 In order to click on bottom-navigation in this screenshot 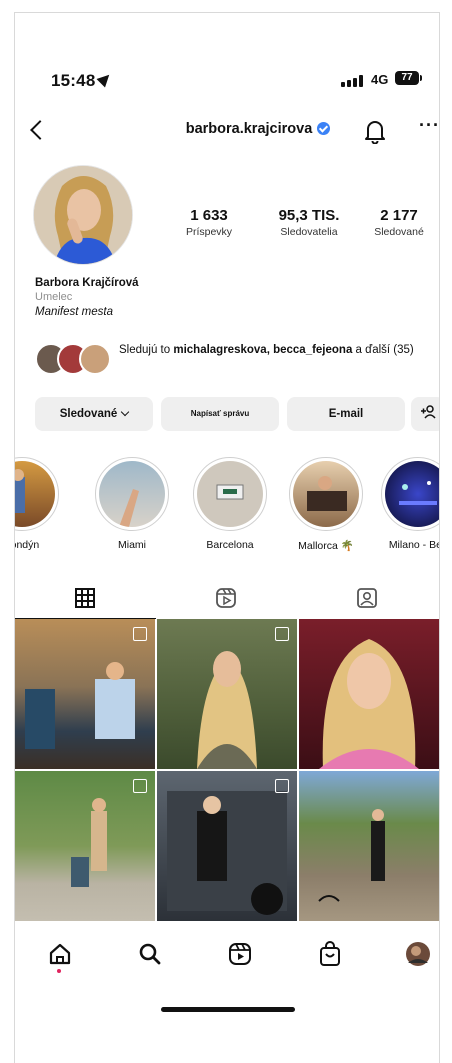, I will do `click(227, 957)`.